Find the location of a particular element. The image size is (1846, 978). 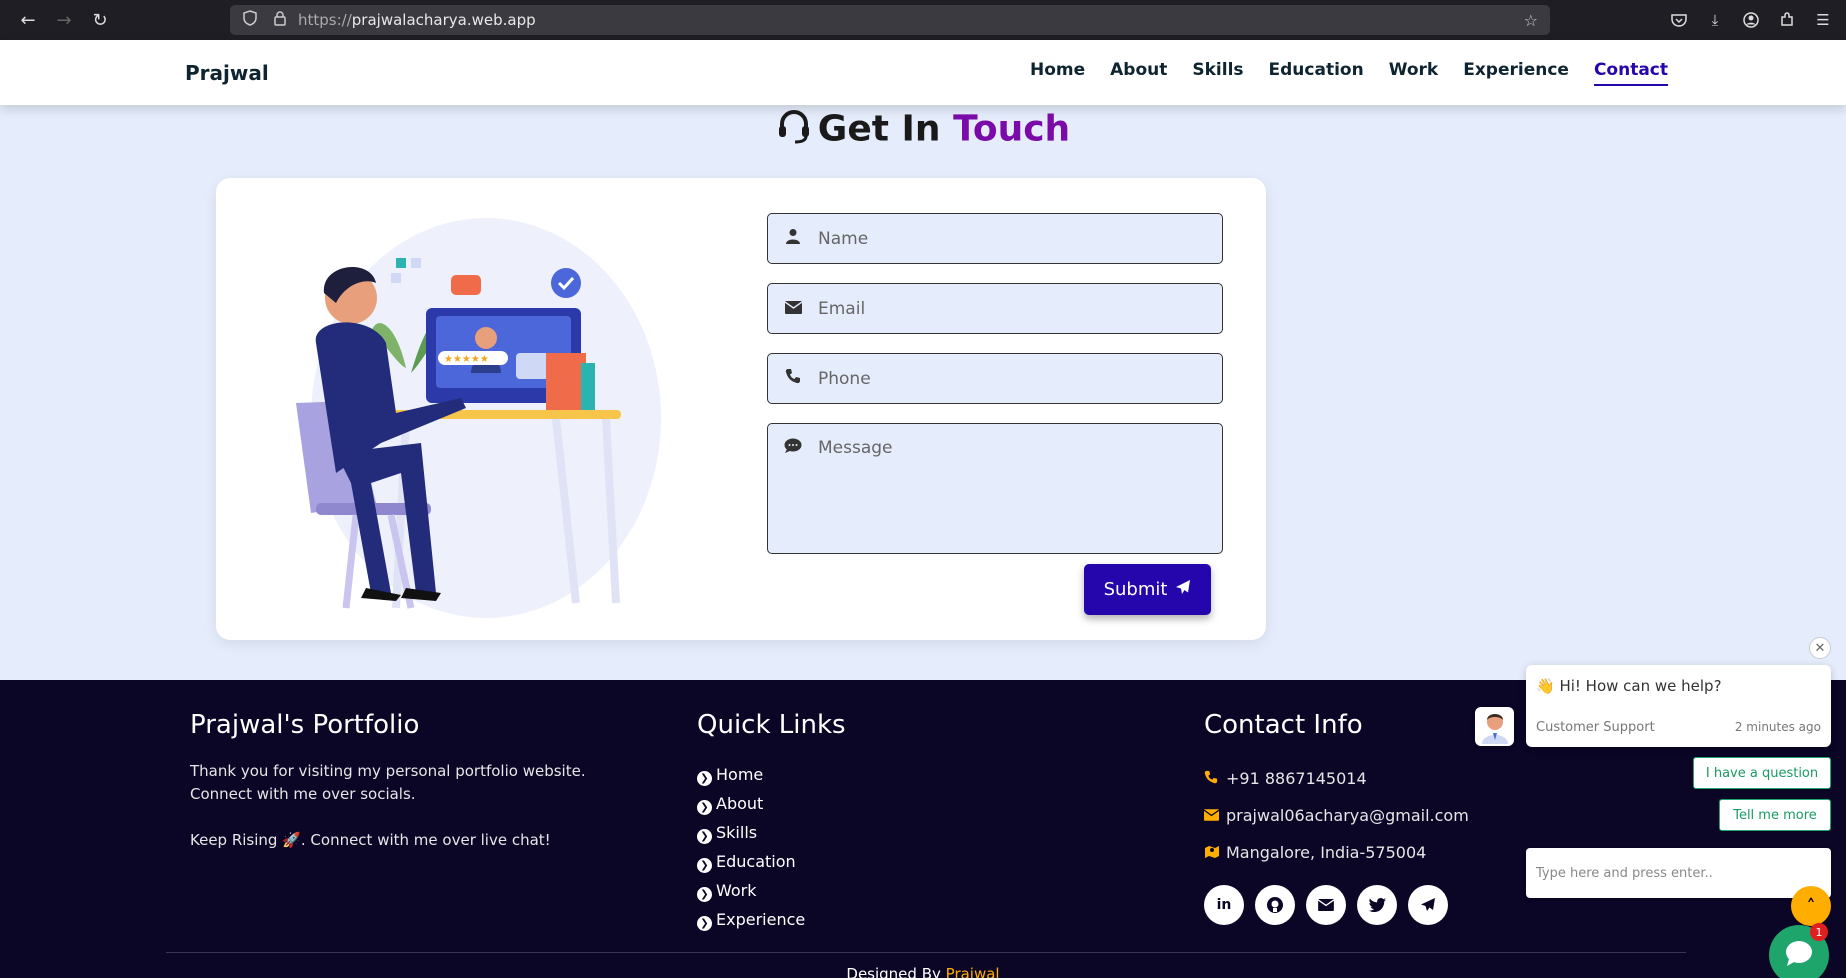

lock-icon is located at coordinates (280, 20).